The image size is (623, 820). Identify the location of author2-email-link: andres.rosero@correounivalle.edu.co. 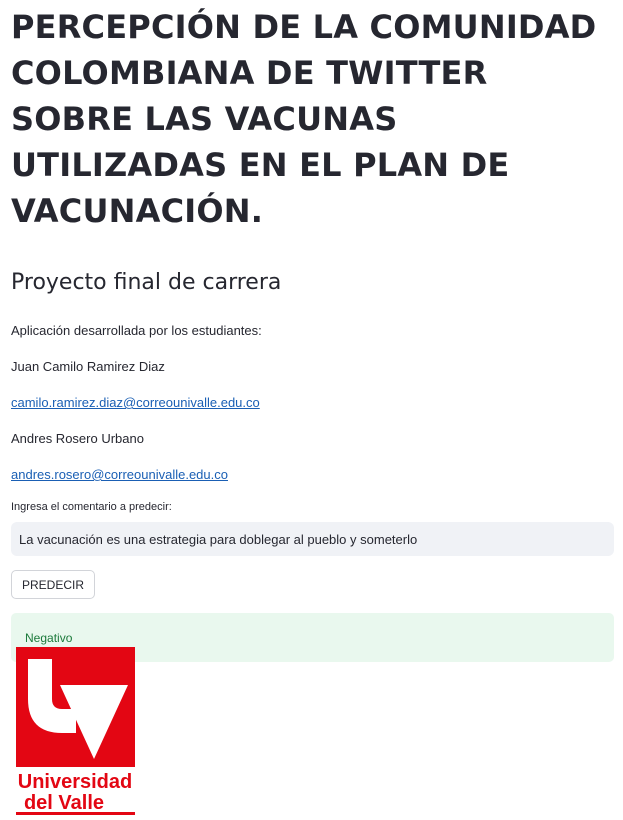
(119, 474).